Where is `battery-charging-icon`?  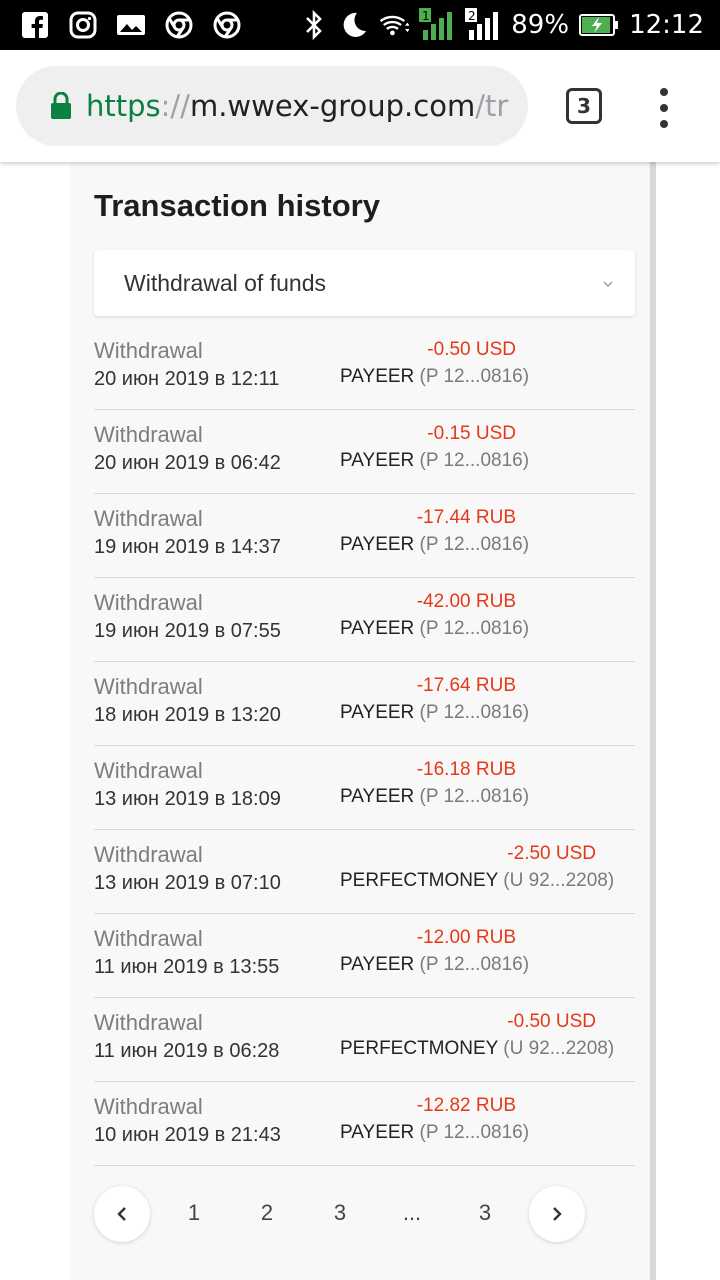
battery-charging-icon is located at coordinates (599, 25).